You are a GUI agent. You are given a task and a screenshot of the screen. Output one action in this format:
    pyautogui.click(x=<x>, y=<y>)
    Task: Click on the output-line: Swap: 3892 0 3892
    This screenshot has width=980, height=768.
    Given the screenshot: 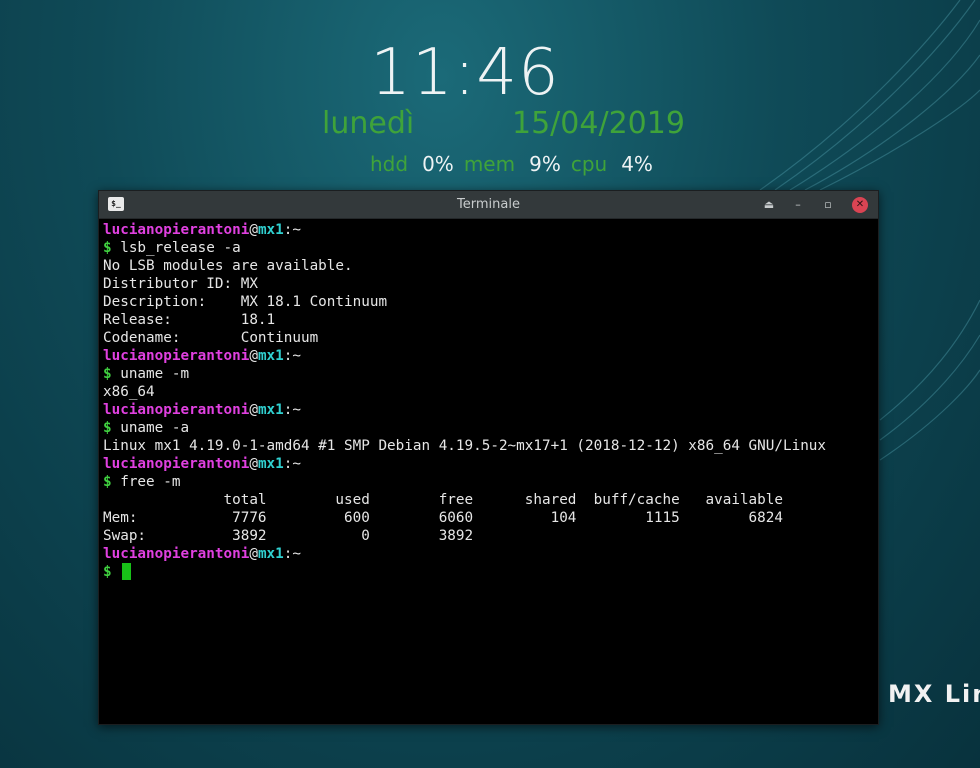 What is the action you would take?
    pyautogui.click(x=288, y=536)
    